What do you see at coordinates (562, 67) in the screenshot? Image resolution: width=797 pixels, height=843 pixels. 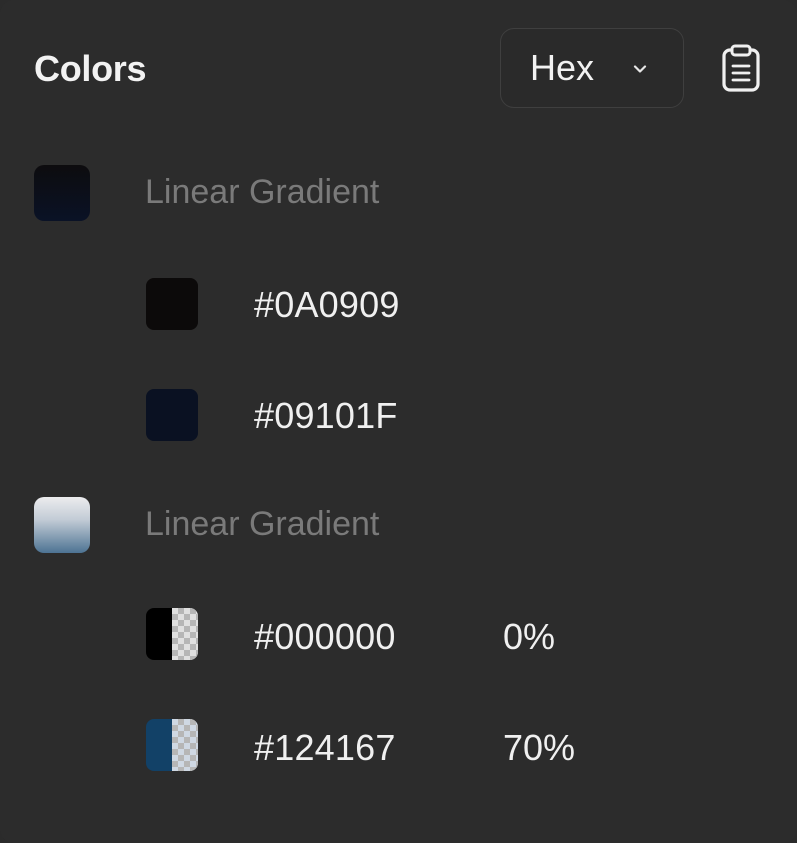 I see `color-format-value: Hex` at bounding box center [562, 67].